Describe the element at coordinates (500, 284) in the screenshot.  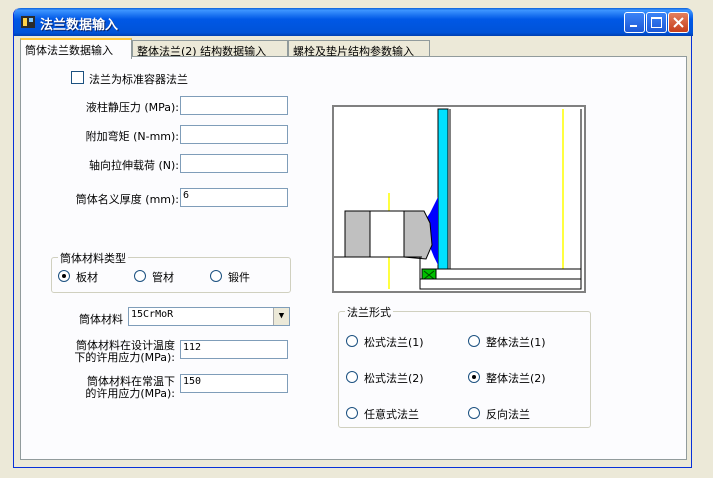
I see `cover-plate-lower` at that location.